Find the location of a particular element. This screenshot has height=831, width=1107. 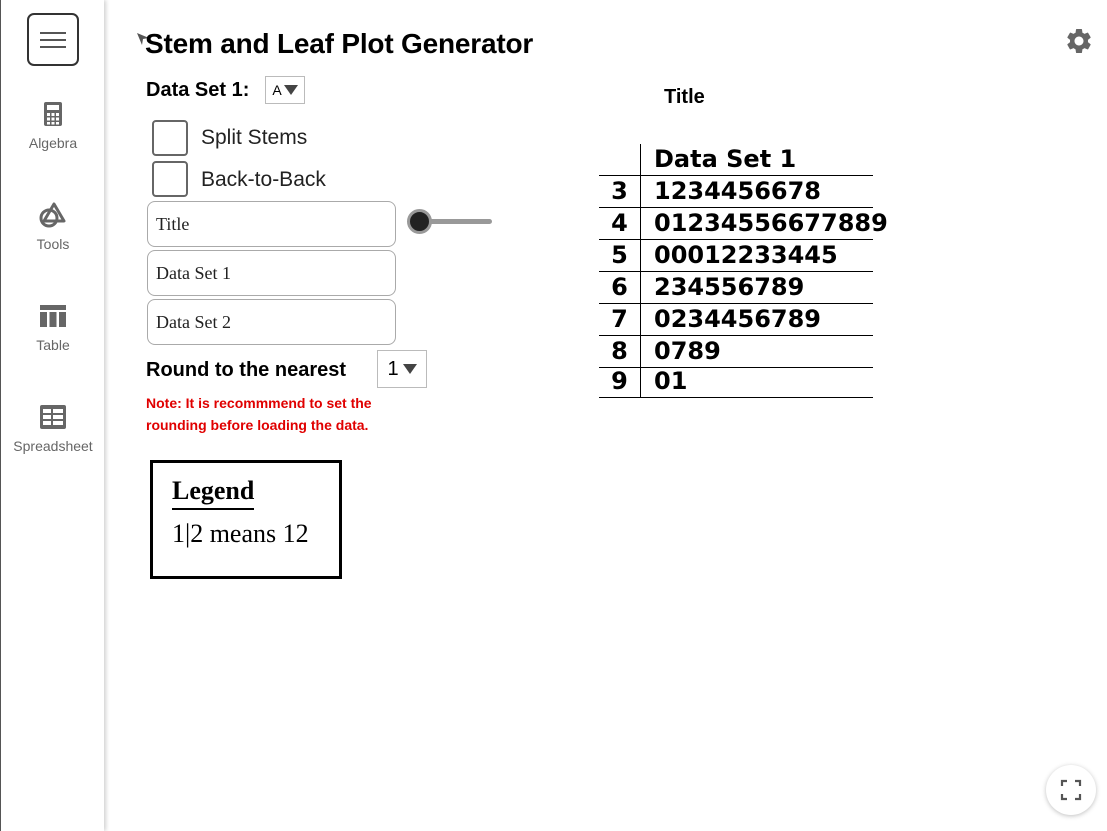

leaf-values: 01 is located at coordinates (671, 381).